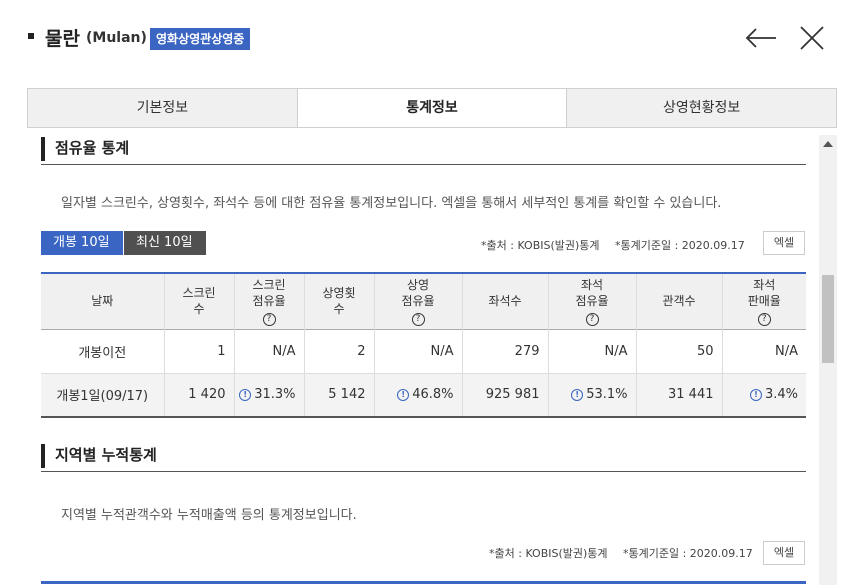 Image resolution: width=862 pixels, height=585 pixels. What do you see at coordinates (828, 319) in the screenshot?
I see `scrollbar-thumb` at bounding box center [828, 319].